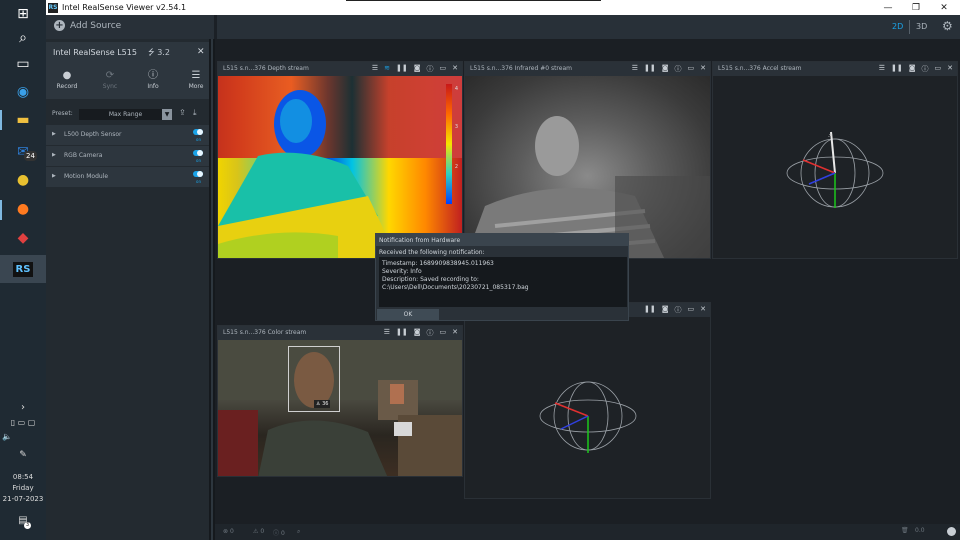 Image resolution: width=960 pixels, height=540 pixels. Describe the element at coordinates (888, 7) in the screenshot. I see `minimize-icon: —` at that location.